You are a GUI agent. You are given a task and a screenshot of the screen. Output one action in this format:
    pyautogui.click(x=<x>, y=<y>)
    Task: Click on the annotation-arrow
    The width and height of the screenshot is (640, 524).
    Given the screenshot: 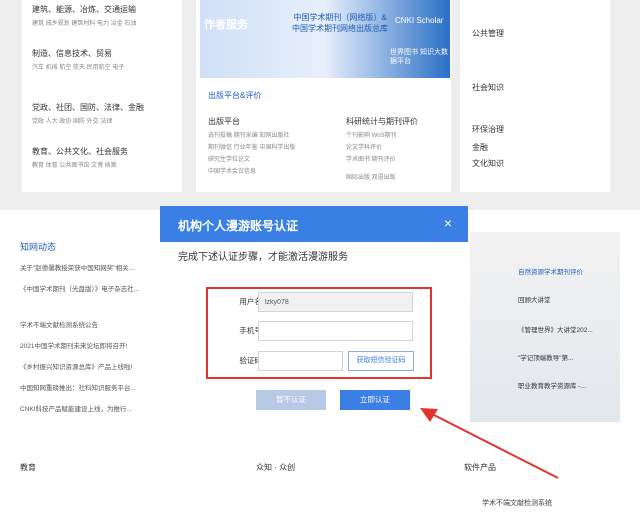 What is the action you would take?
    pyautogui.click(x=489, y=443)
    